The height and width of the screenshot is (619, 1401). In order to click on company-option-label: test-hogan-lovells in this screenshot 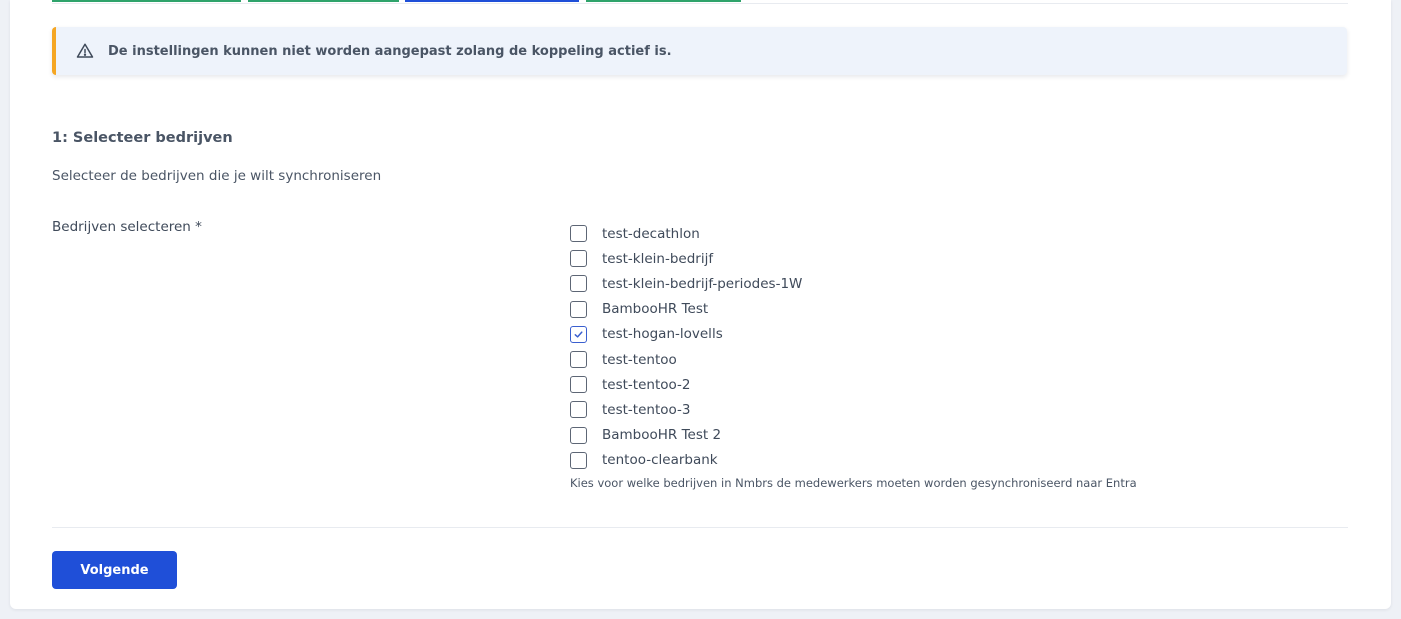, I will do `click(662, 334)`.